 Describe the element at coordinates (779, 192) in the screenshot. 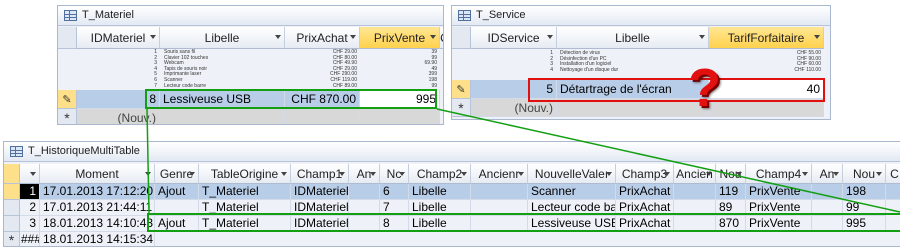

I see `cell-champ4: PrixVente` at that location.